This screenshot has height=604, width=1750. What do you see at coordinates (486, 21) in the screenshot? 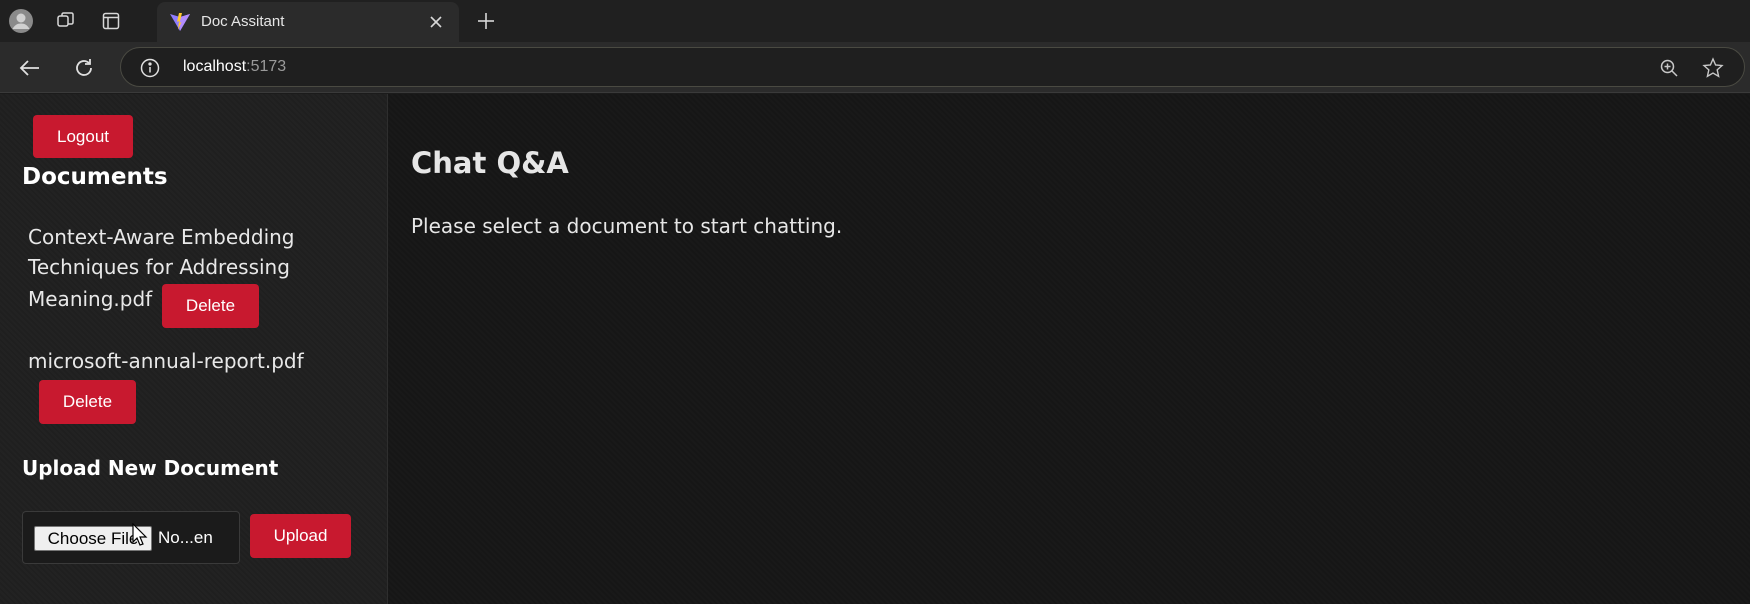
I see `new-tab-icon` at bounding box center [486, 21].